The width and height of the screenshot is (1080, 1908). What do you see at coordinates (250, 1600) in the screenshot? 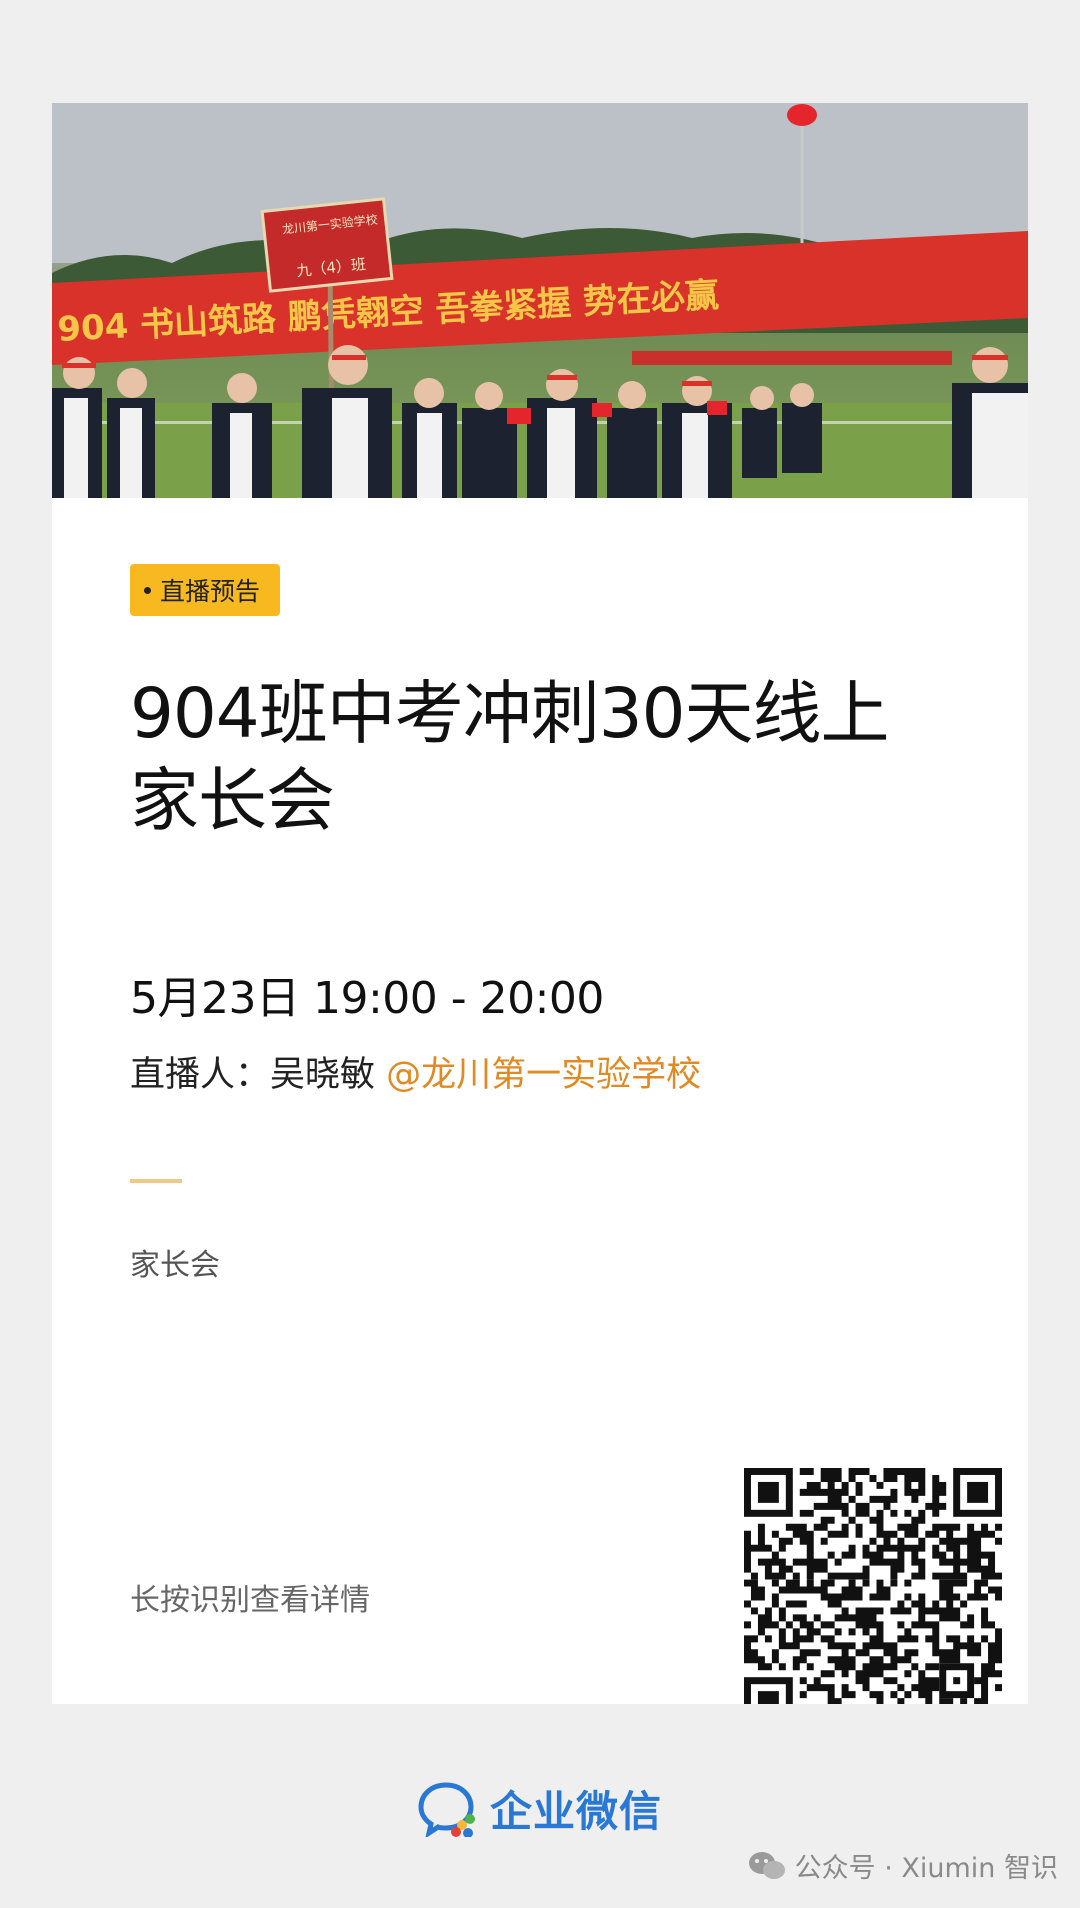
I see `long-press-hint: 长按识别查看详情` at bounding box center [250, 1600].